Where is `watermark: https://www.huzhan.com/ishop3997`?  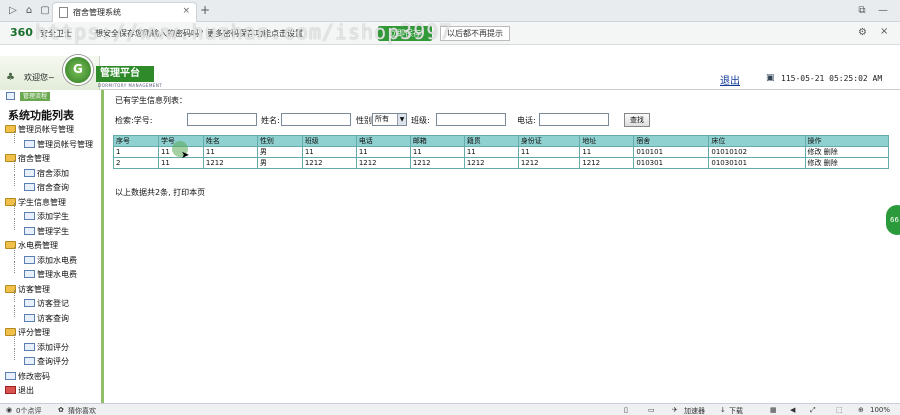 watermark: https://www.huzhan.com/ishop3997 is located at coordinates (244, 32).